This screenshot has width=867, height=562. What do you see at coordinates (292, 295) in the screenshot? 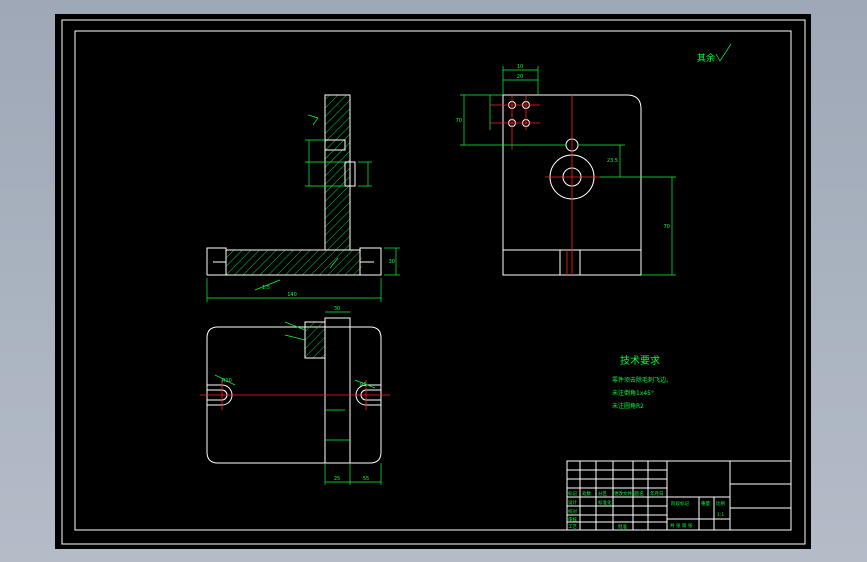
I see `front-width-dim: 140` at bounding box center [292, 295].